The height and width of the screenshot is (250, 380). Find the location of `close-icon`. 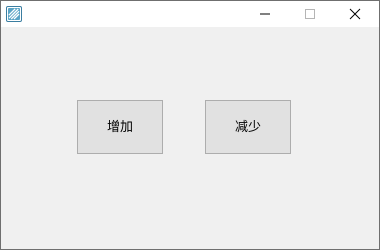

close-icon is located at coordinates (355, 14).